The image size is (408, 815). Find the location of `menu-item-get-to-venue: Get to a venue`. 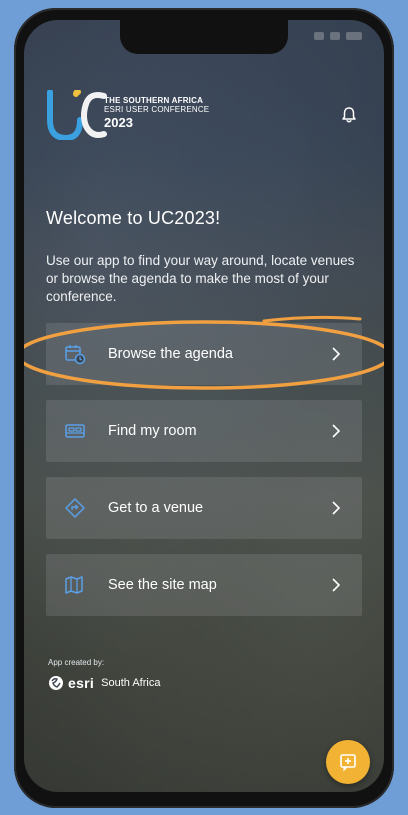

menu-item-get-to-venue: Get to a venue is located at coordinates (204, 508).